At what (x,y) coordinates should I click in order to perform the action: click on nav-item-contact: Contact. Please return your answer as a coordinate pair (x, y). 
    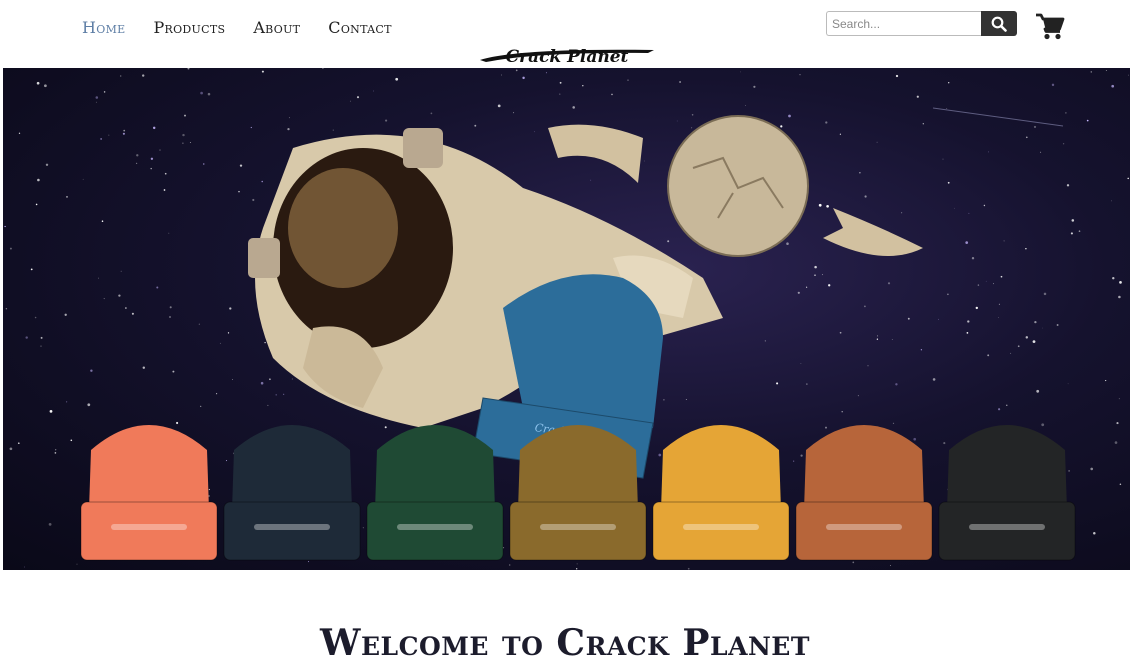
    Looking at the image, I should click on (359, 27).